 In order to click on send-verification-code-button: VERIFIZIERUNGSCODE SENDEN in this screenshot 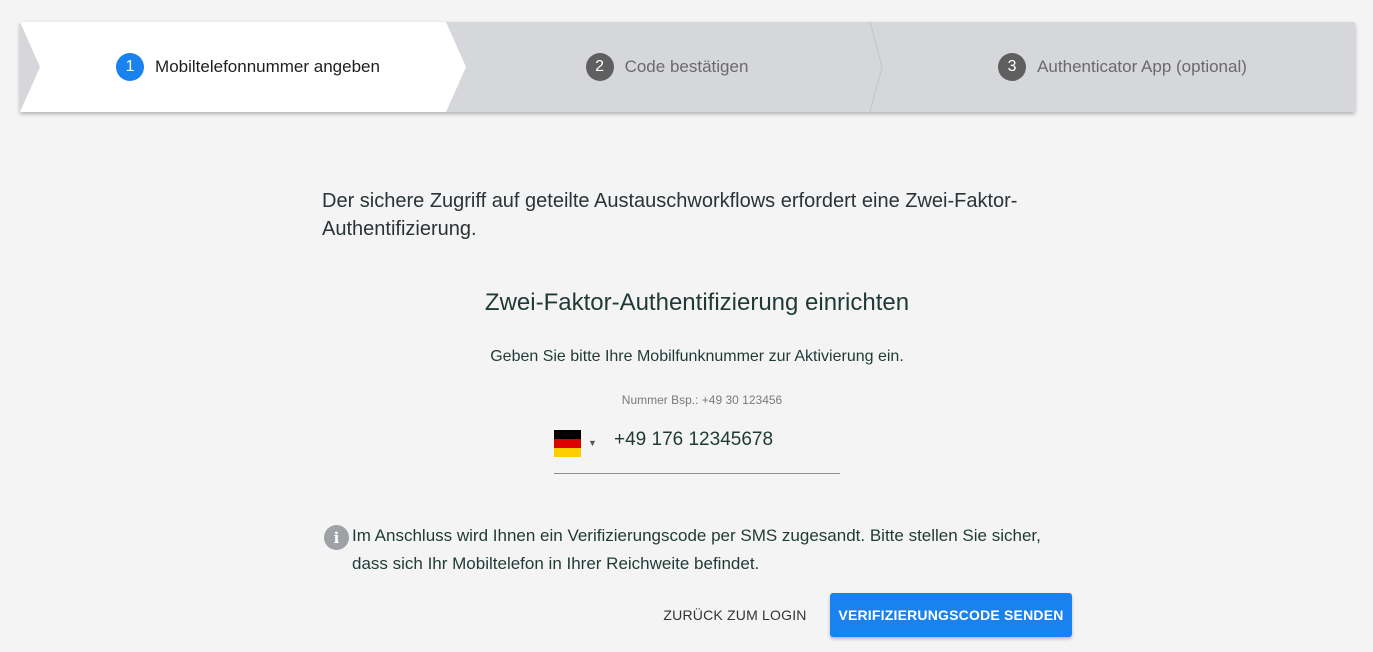, I will do `click(951, 615)`.